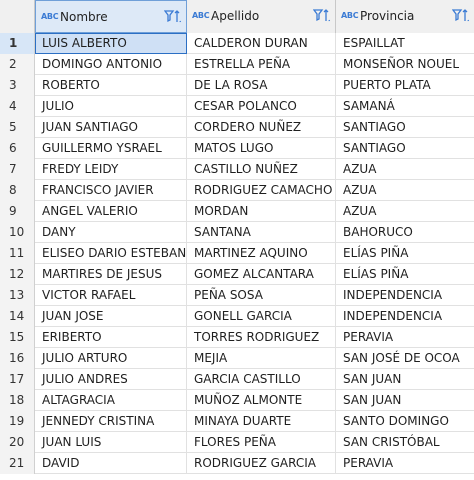 Image resolution: width=474 pixels, height=480 pixels. I want to click on table-row: 3 ROBERTO DE LA ROSA PUERTO PLATA, so click(237, 85).